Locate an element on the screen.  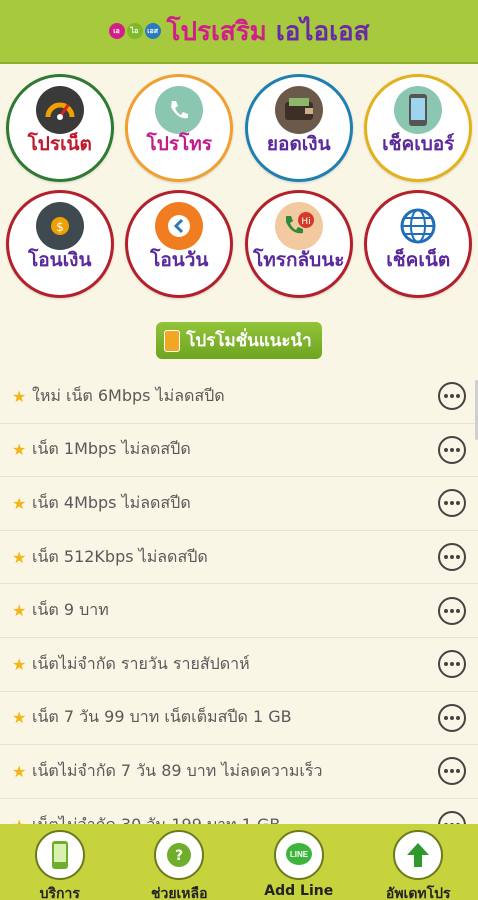
tile-label: เช็คเน็ต is located at coordinates (418, 260).